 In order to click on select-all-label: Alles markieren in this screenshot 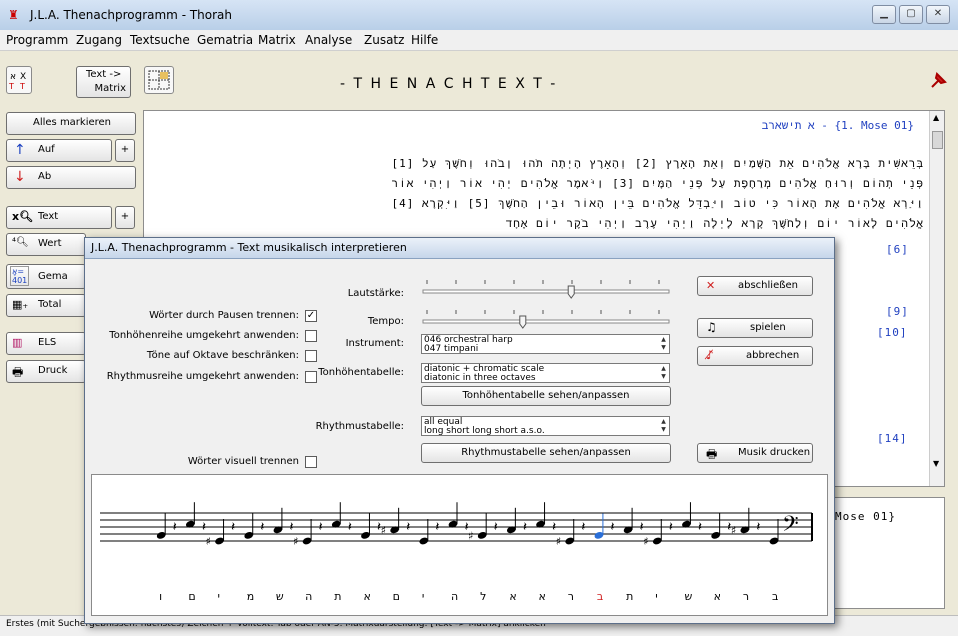, I will do `click(72, 122)`.